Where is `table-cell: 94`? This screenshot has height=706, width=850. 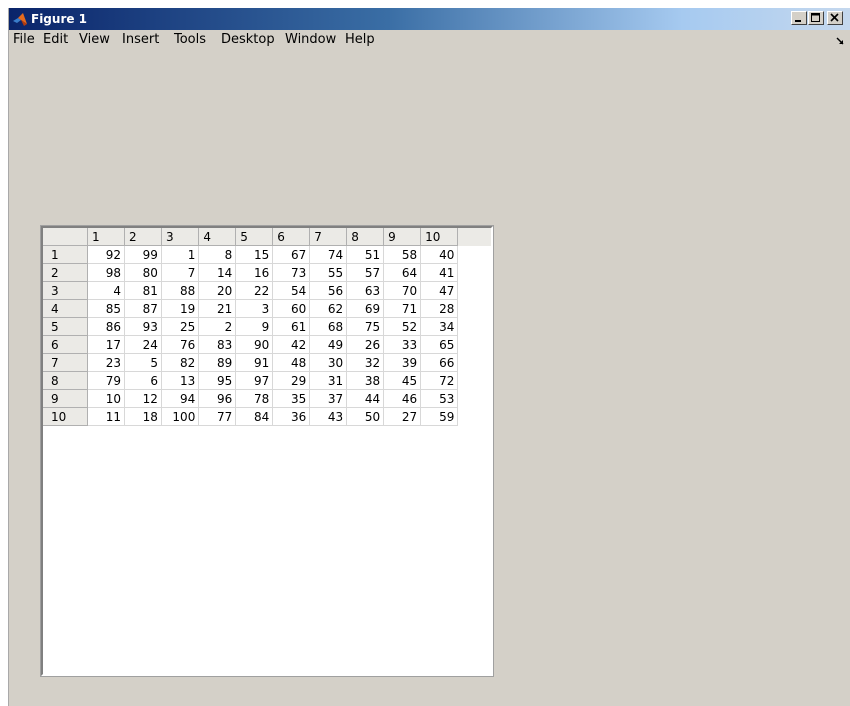
table-cell: 94 is located at coordinates (180, 398).